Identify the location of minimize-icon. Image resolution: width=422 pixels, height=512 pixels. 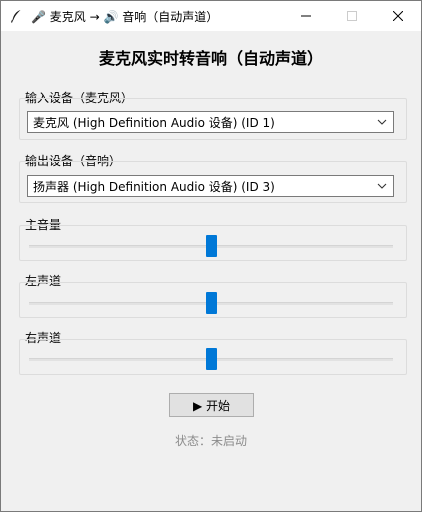
(306, 16).